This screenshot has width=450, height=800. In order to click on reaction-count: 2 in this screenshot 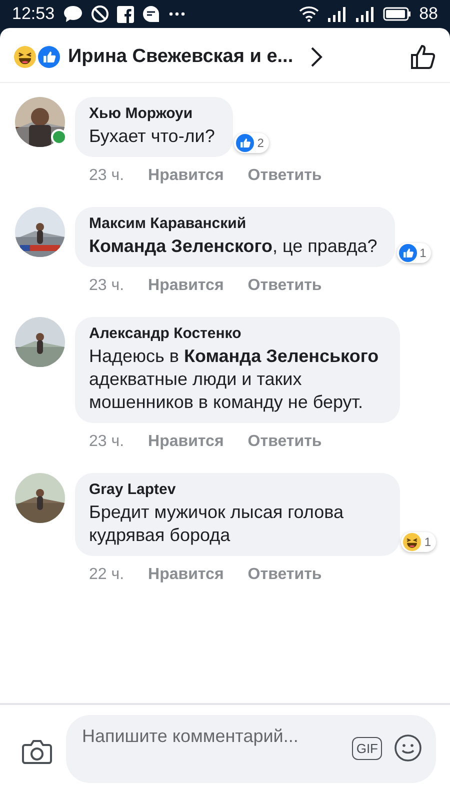, I will do `click(260, 143)`.